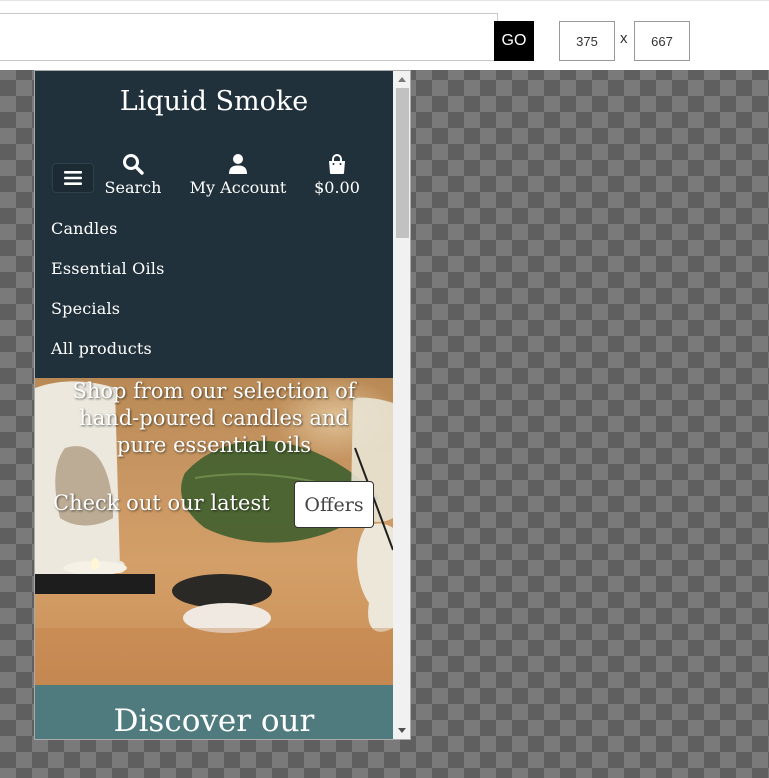 The height and width of the screenshot is (778, 769). Describe the element at coordinates (108, 359) in the screenshot. I see `menu-item-all-products: All products` at that location.